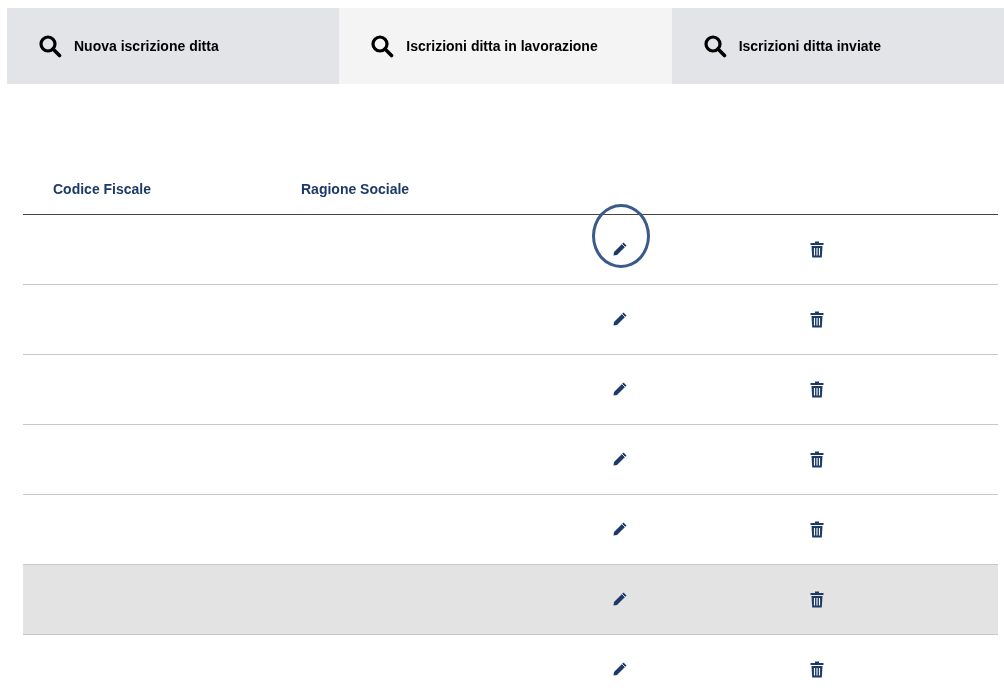 The image size is (1004, 700). Describe the element at coordinates (103, 189) in the screenshot. I see `column-header: Codice Fiscale` at that location.